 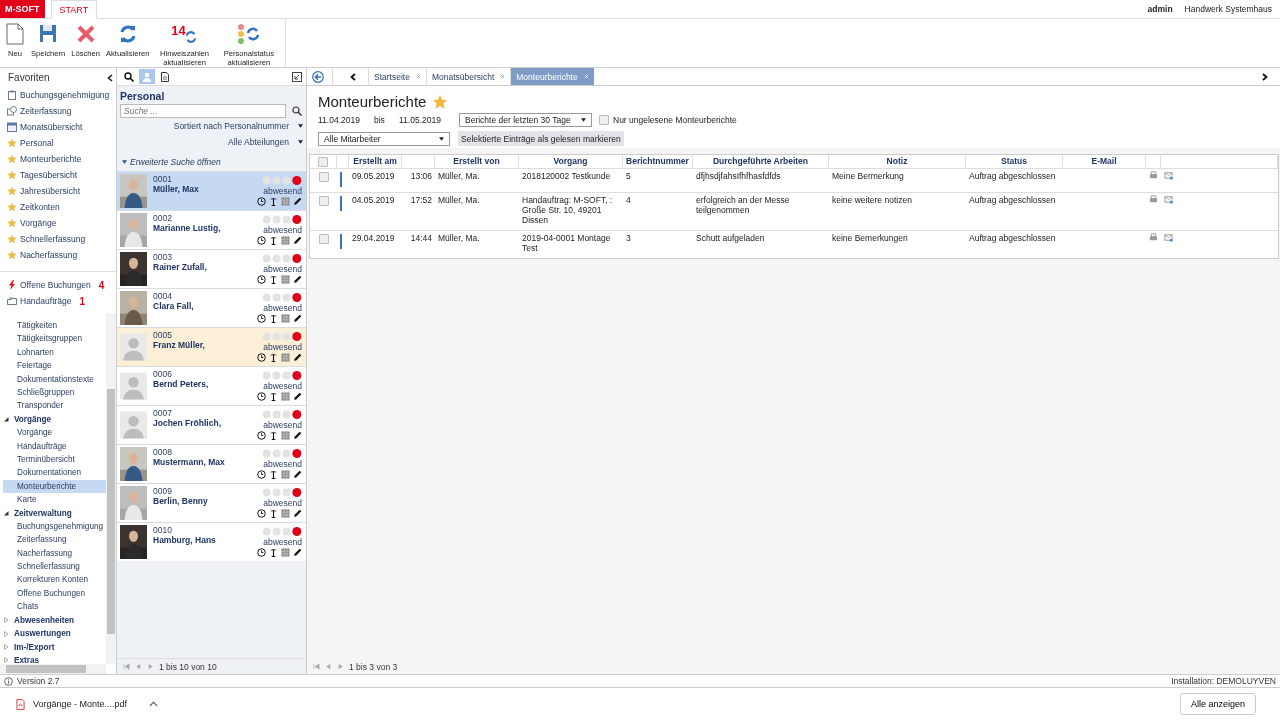 What do you see at coordinates (675, 119) in the screenshot?
I see `checkbox-label: Nur ungelesene Monteurberichte` at bounding box center [675, 119].